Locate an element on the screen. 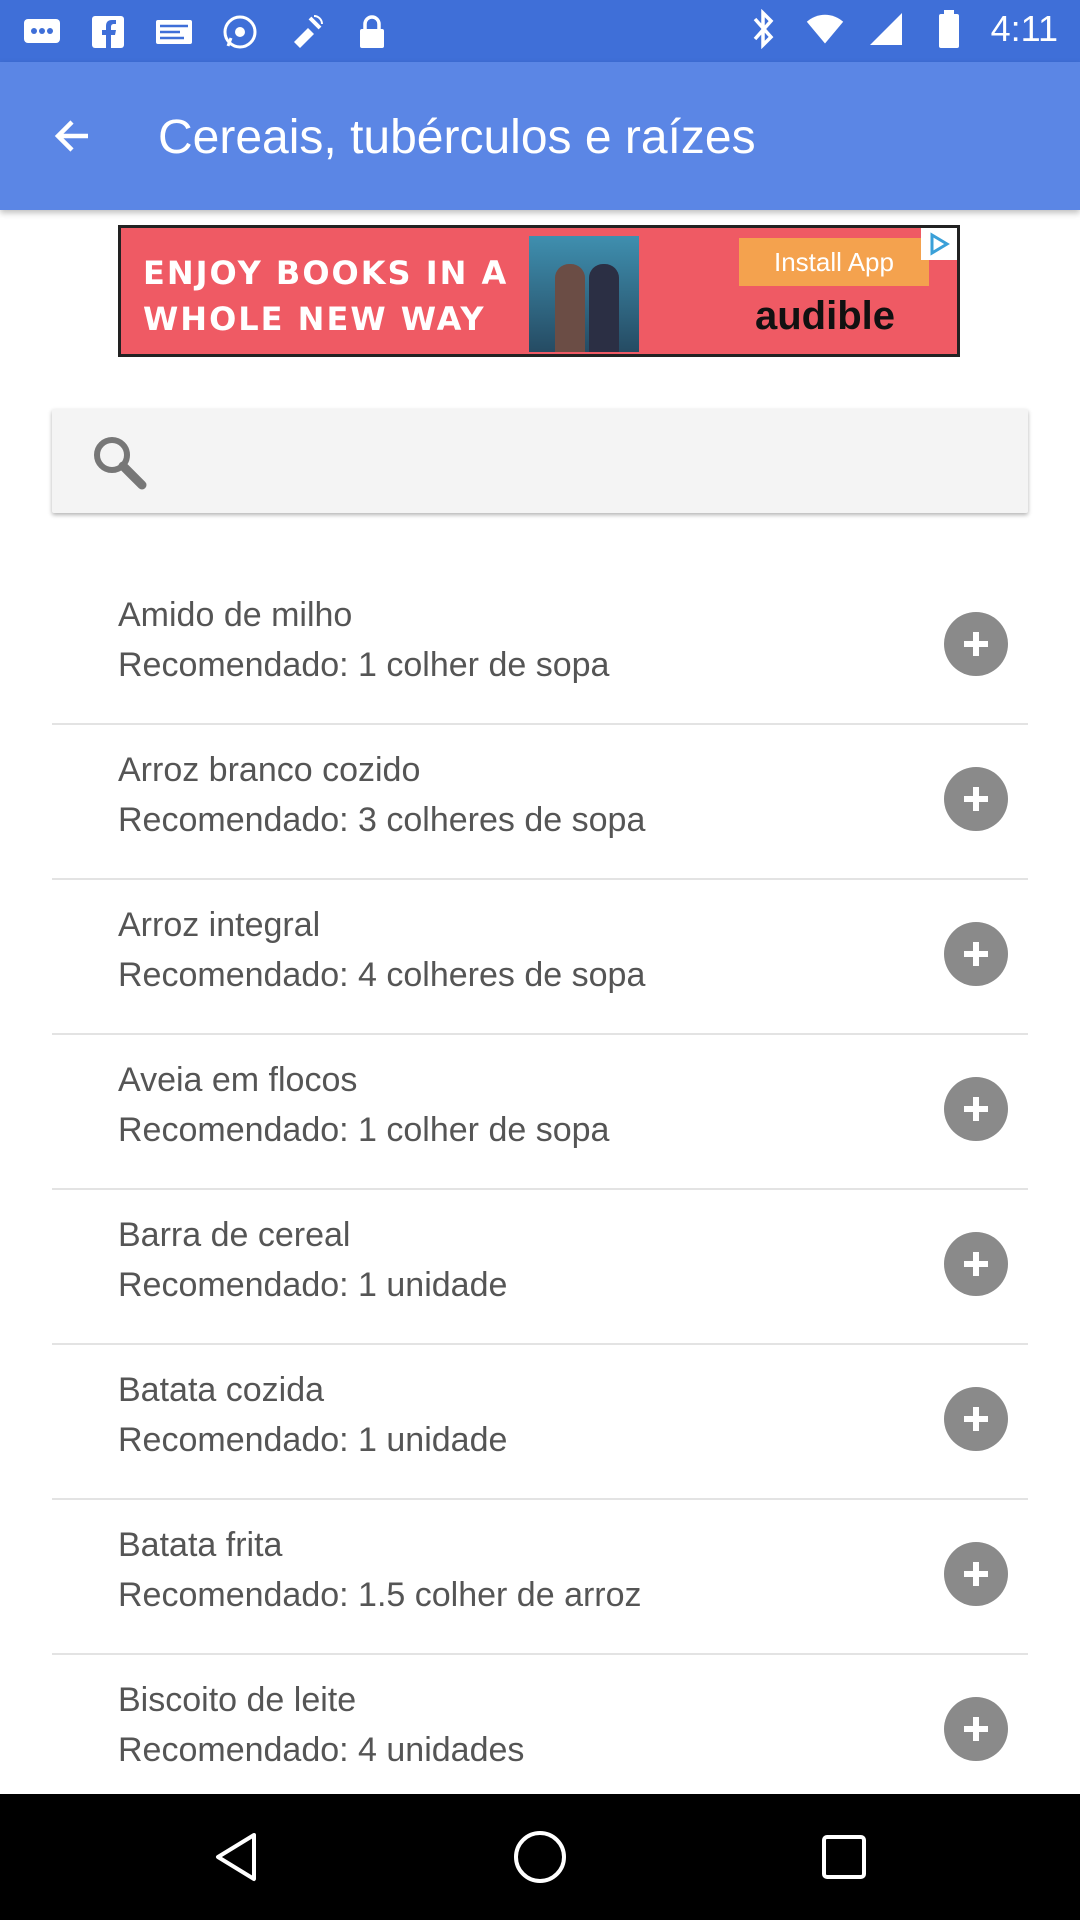  back-button is located at coordinates (72, 136).